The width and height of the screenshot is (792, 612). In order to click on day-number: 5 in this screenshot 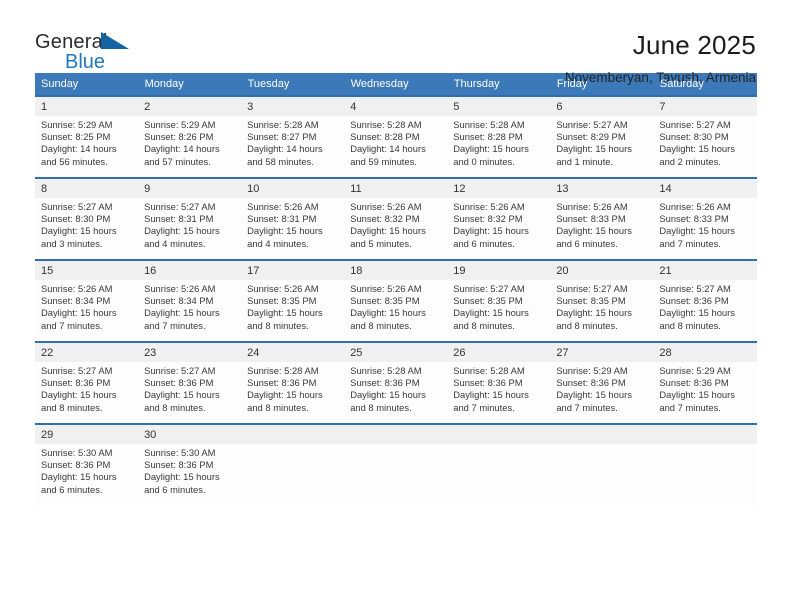, I will do `click(499, 105)`.